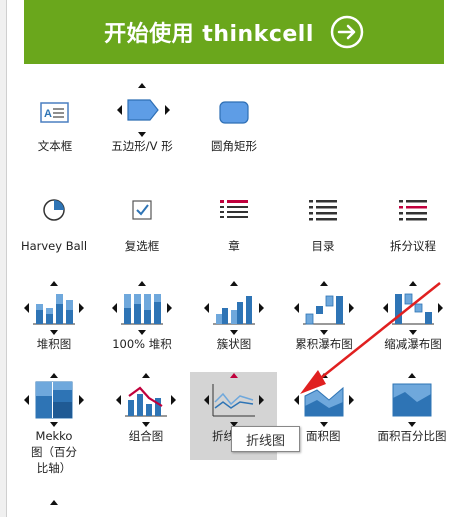 Image resolution: width=457 pixels, height=517 pixels. I want to click on clustered-chart-label: 簇状图, so click(234, 344).